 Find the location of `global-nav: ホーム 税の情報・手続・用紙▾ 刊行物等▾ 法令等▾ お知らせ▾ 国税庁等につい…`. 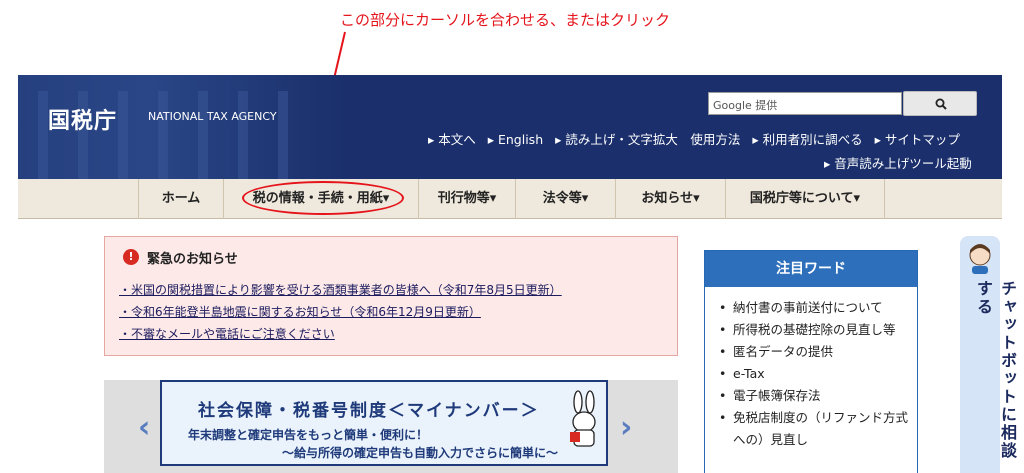

global-nav: ホーム 税の情報・手続・用紙▾ 刊行物等▾ 法令等▾ お知らせ▾ 国税庁等につい… is located at coordinates (510, 199).